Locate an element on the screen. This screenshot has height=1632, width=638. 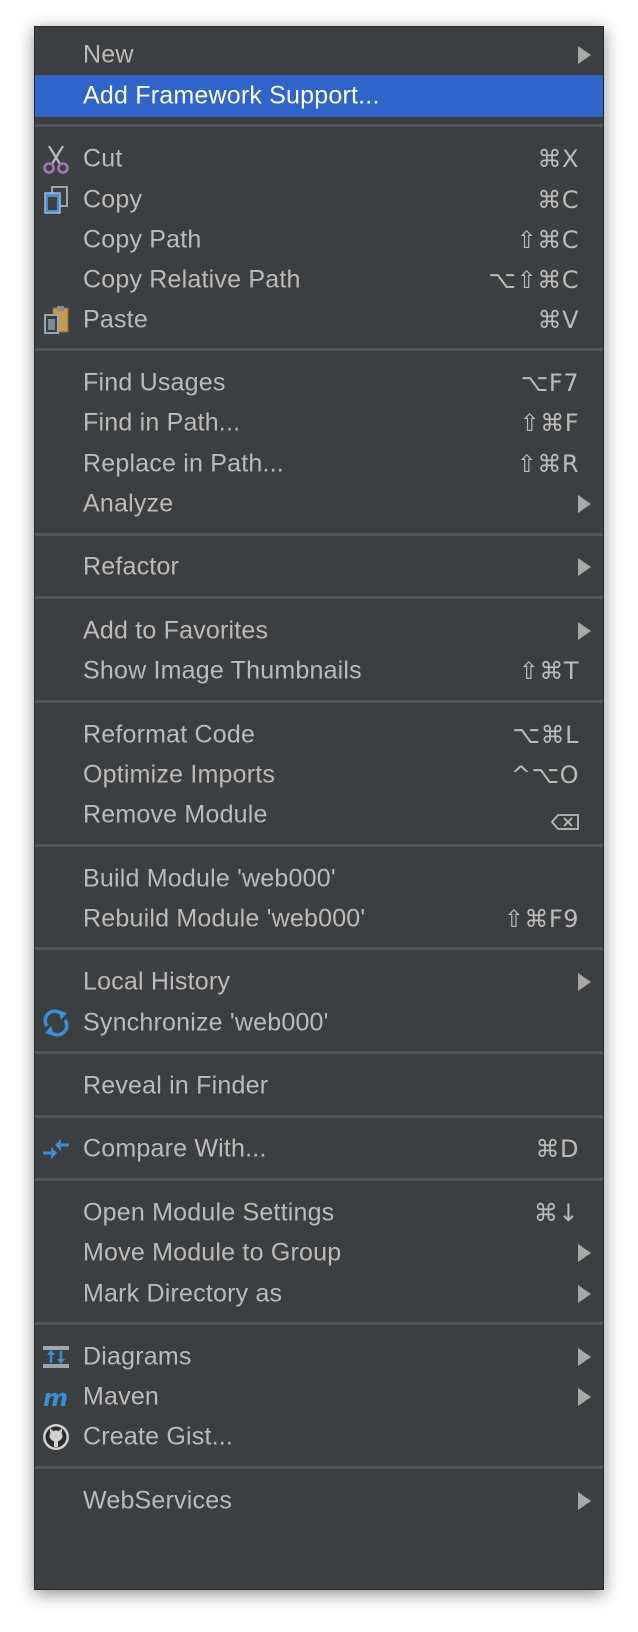
menu-item-remove-module: Remove Module is located at coordinates (319, 815).